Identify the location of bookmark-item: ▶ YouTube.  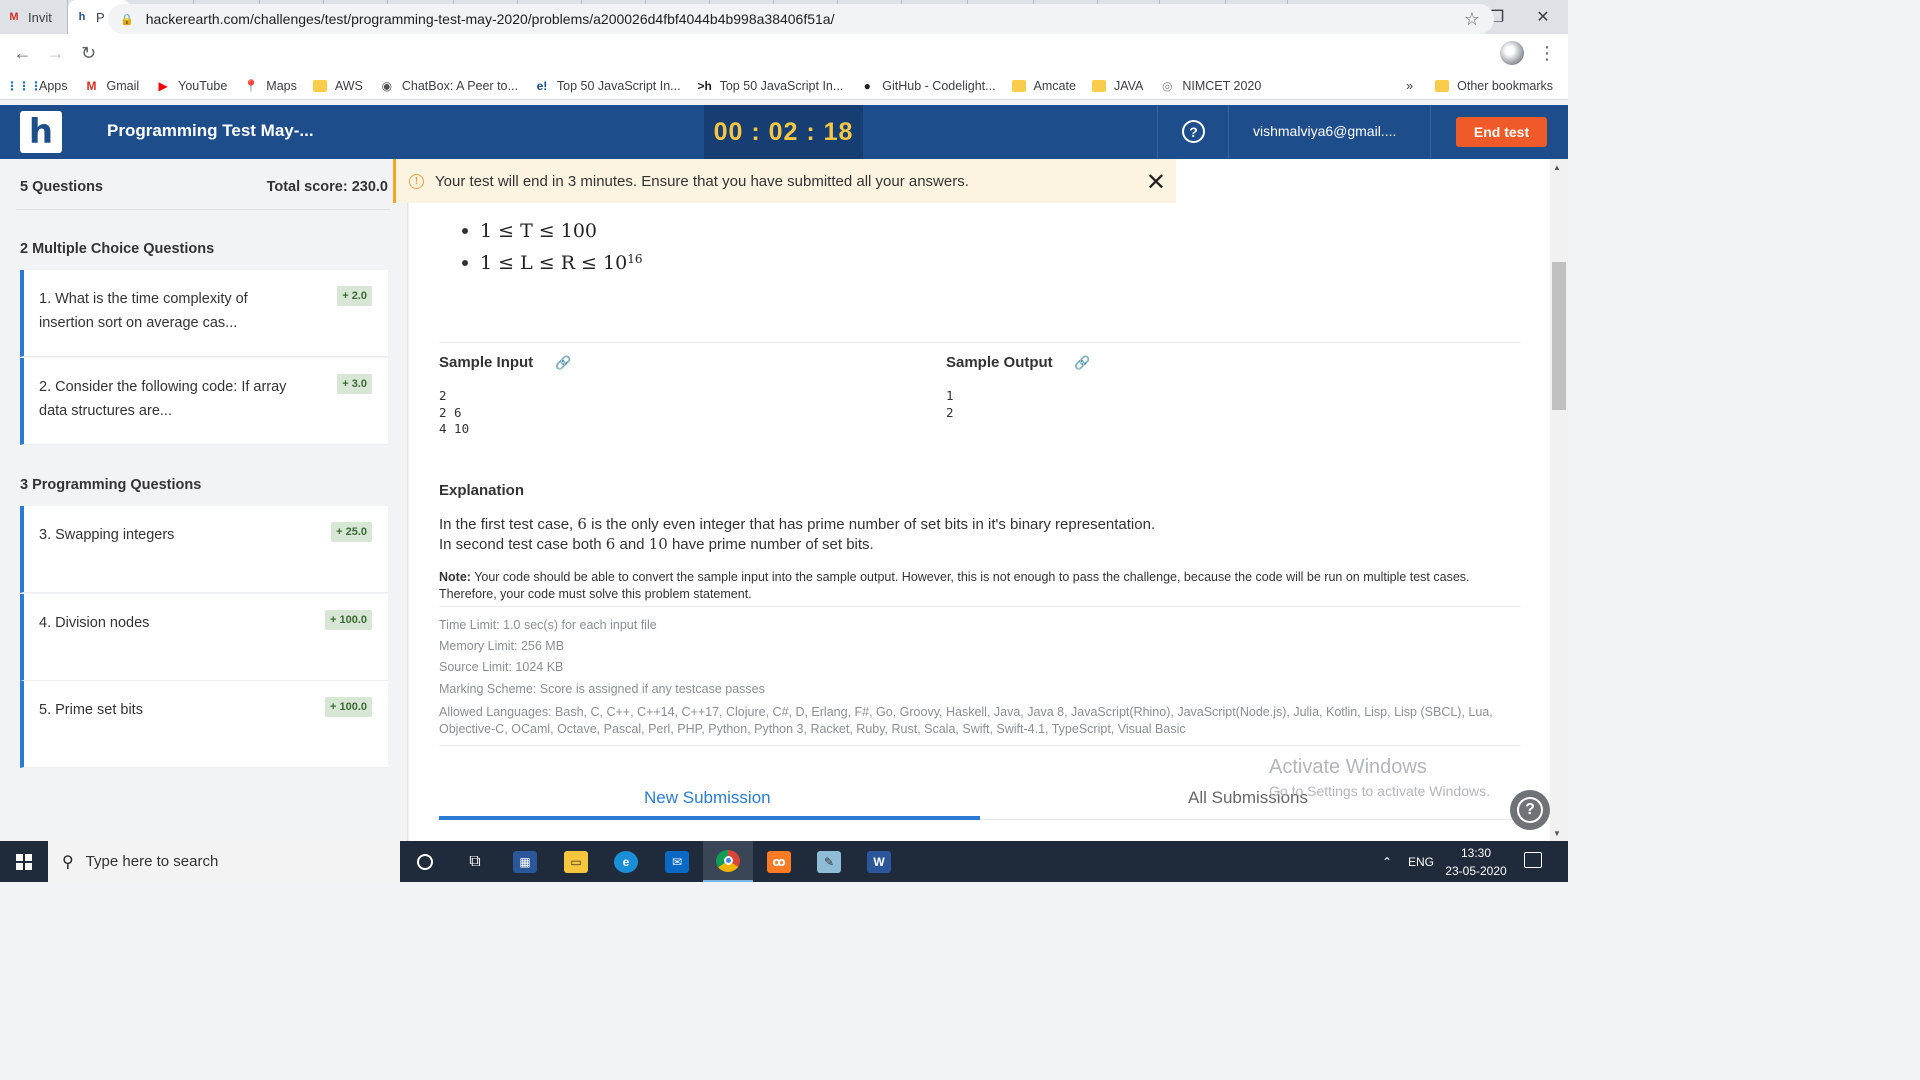
(191, 86).